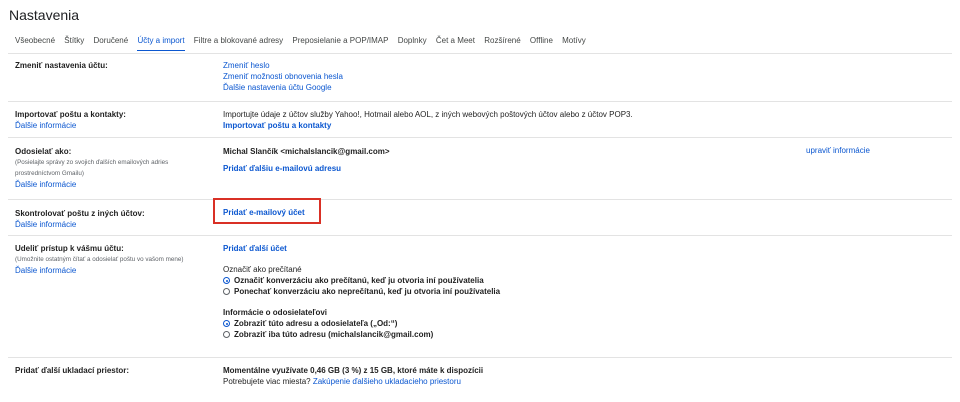 This screenshot has width=960, height=402. I want to click on add-another-account-link: Pridať ďalší účet, so click(361, 248).